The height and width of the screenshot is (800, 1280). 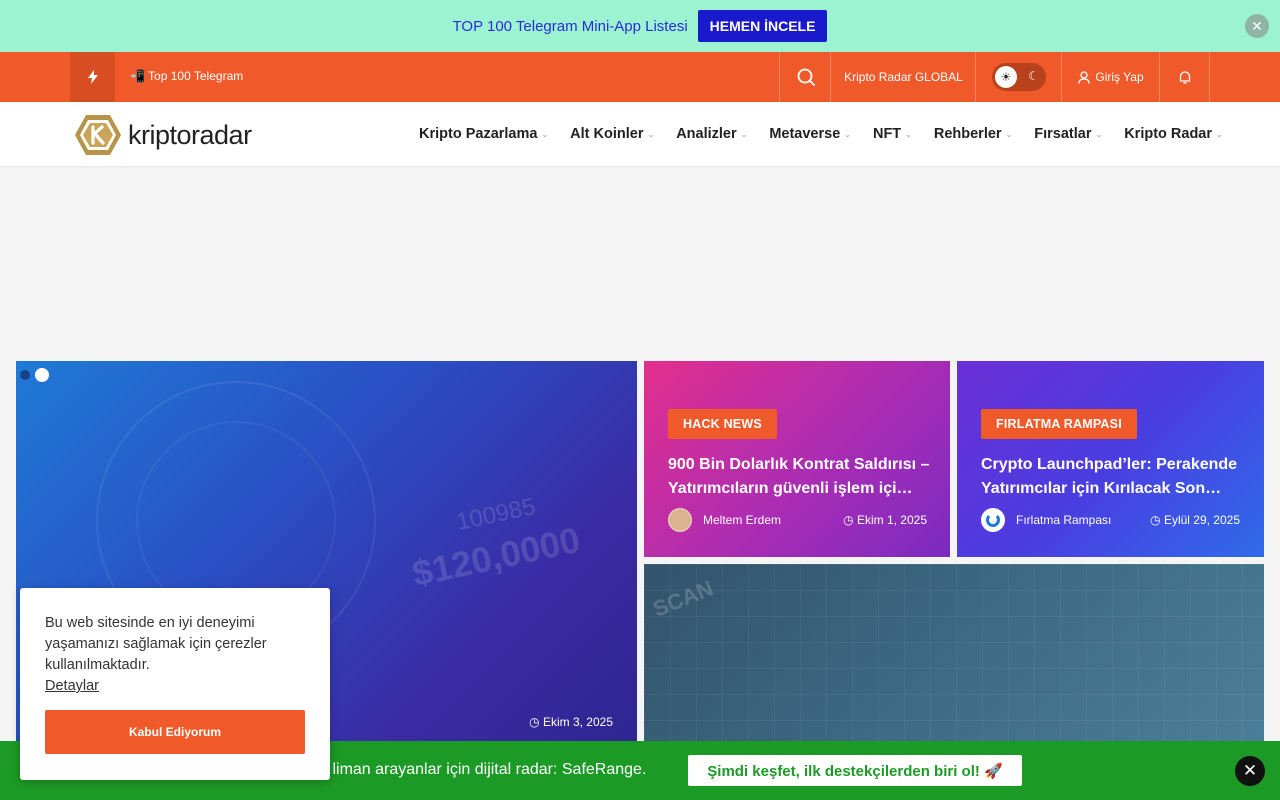 I want to click on menu-item-analizler: Analizler ⌄, so click(x=711, y=134).